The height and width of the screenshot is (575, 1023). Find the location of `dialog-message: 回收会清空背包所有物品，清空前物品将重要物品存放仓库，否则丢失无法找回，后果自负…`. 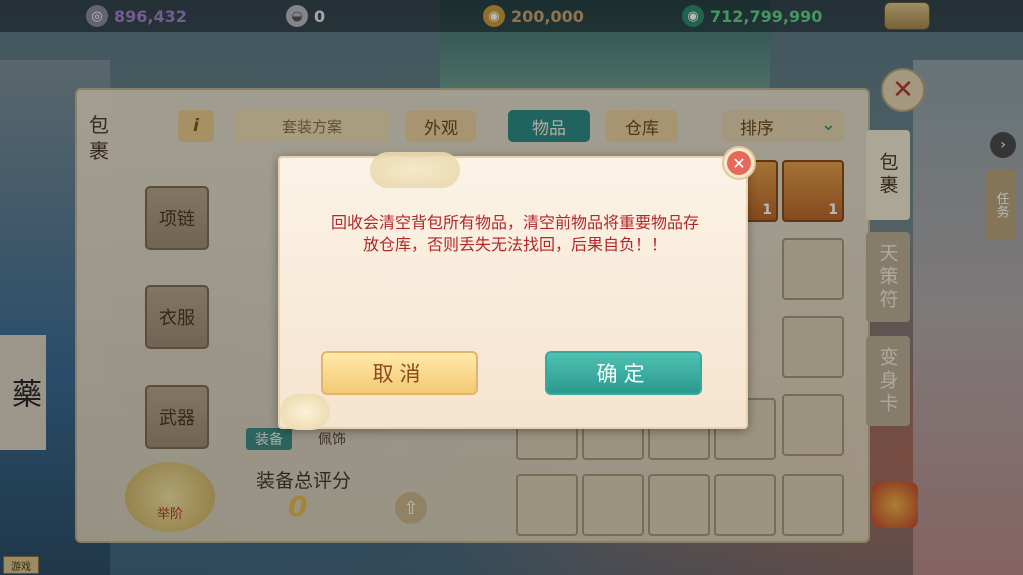

dialog-message: 回收会清空背包所有物品，清空前物品将重要物品存放仓库，否则丢失无法找回，后果自负… is located at coordinates (514, 233).